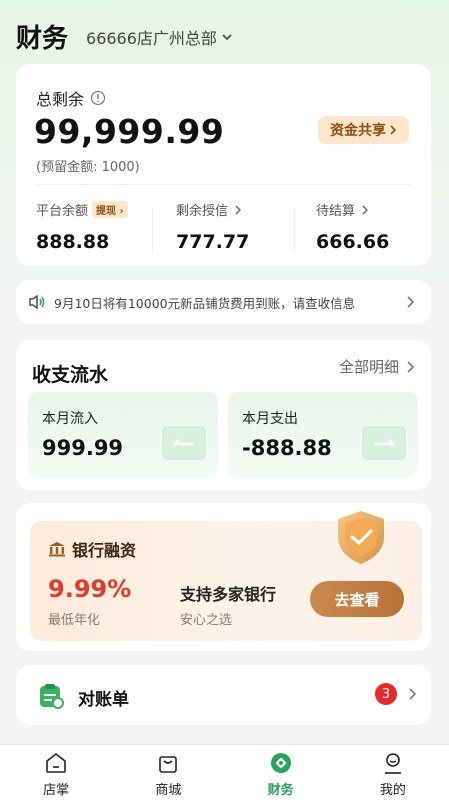  What do you see at coordinates (280, 790) in the screenshot?
I see `tab-label: 财务` at bounding box center [280, 790].